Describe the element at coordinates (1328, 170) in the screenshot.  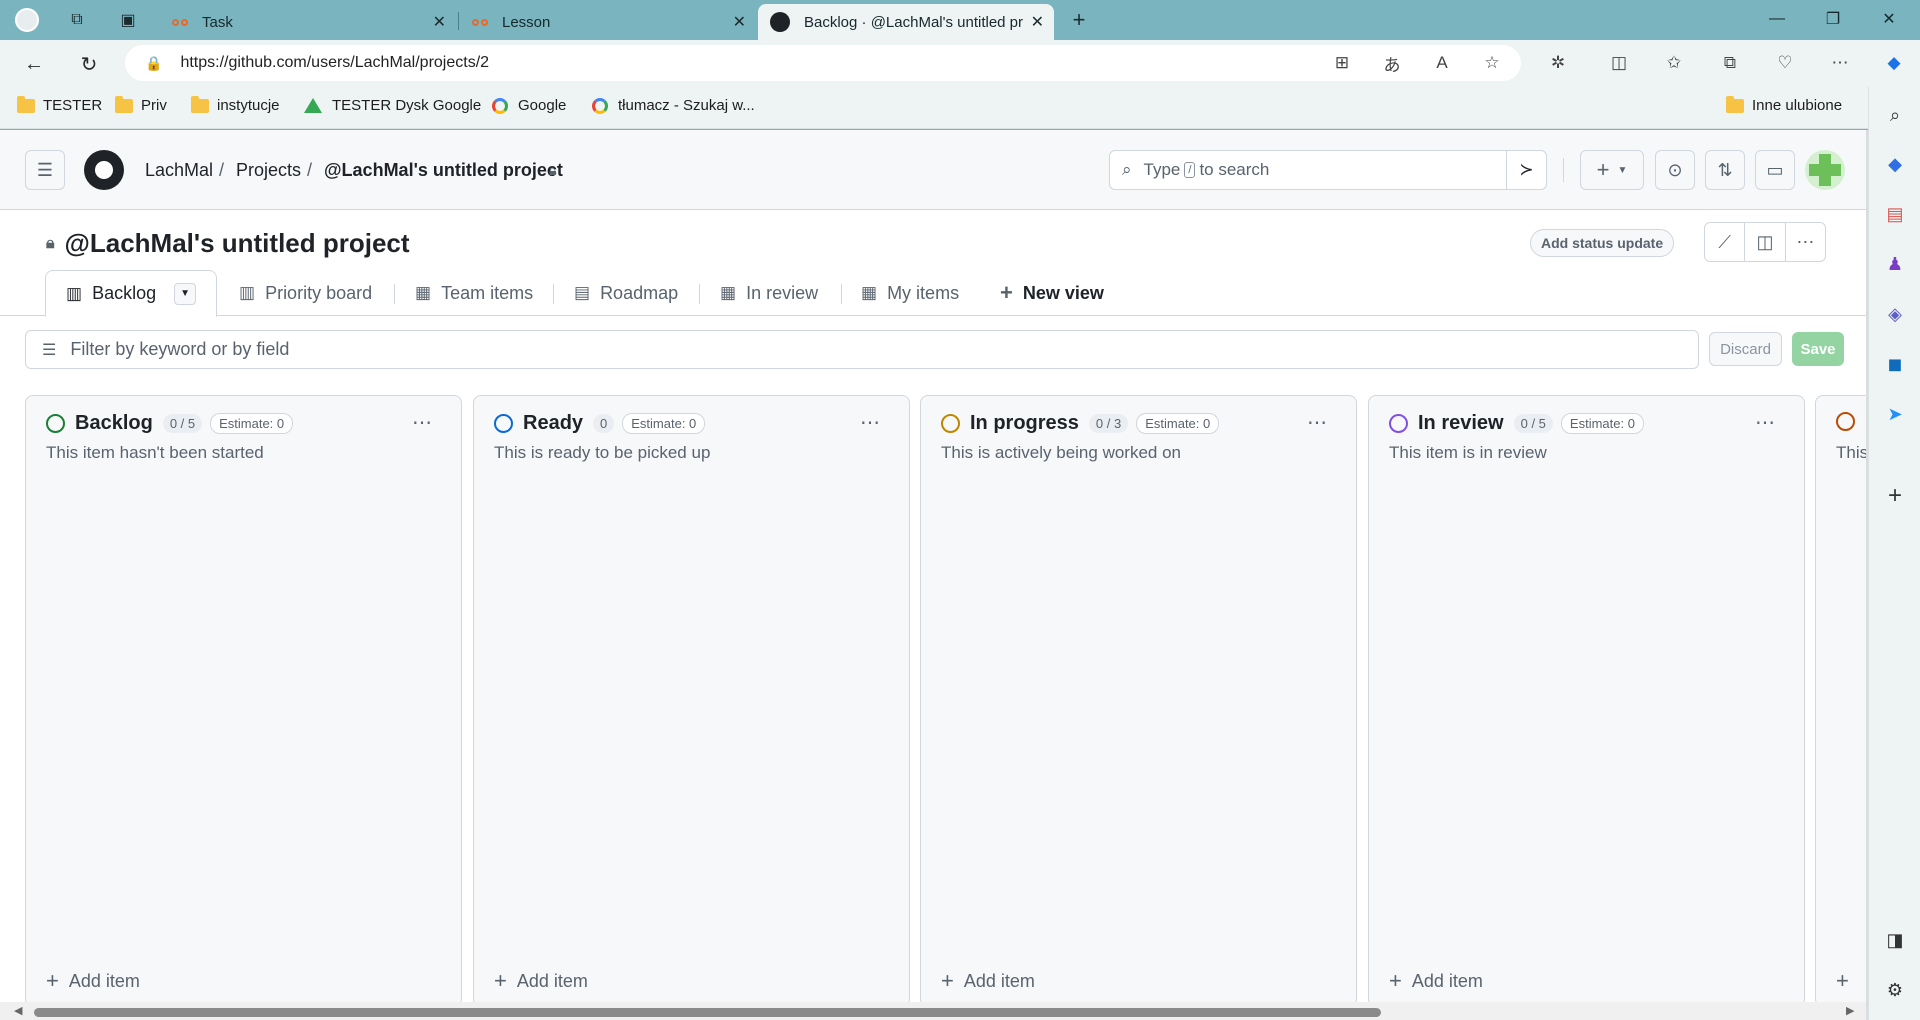
I see `search-input: ⌕ Type / to search ≻` at that location.